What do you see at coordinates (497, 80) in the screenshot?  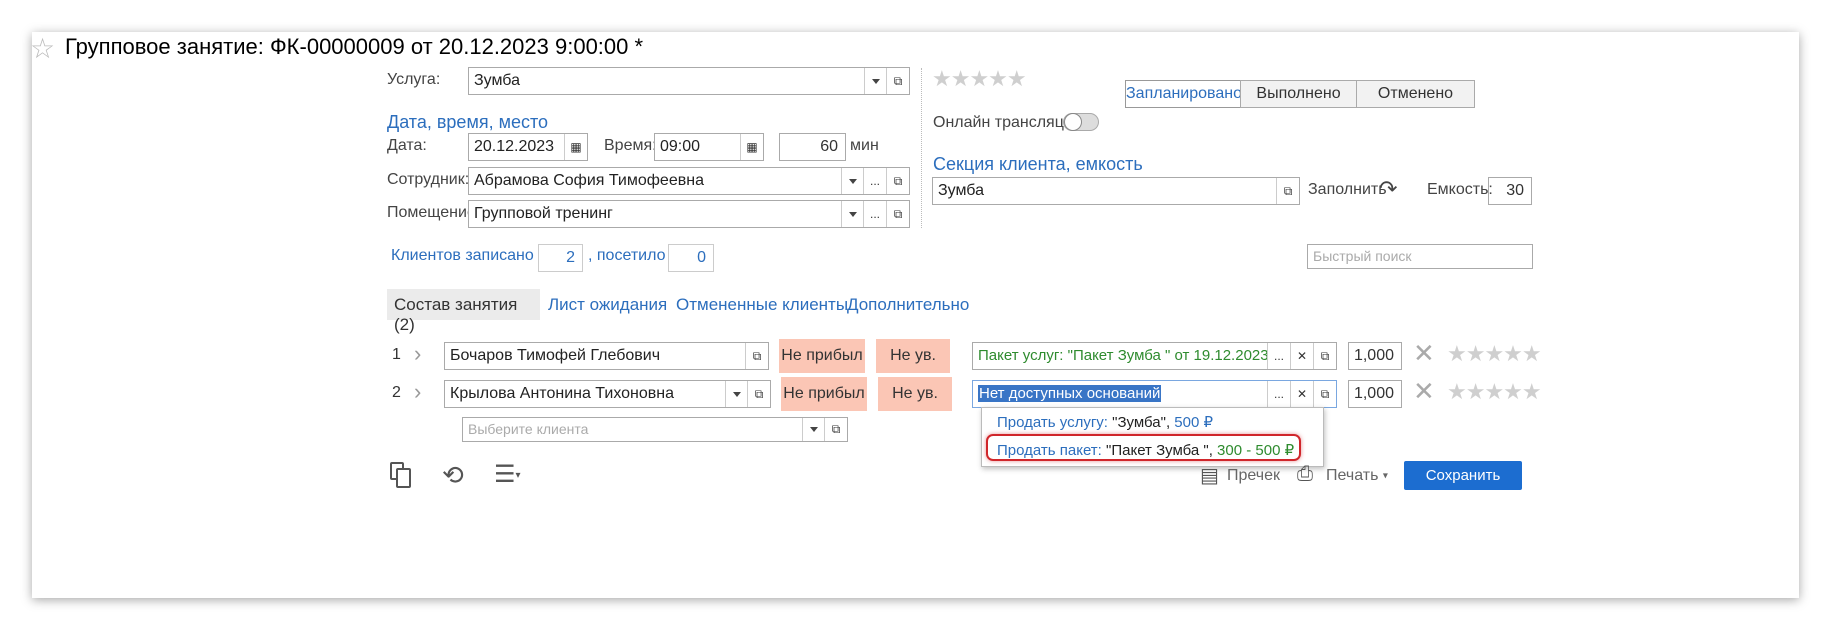 I see `service-value: Зумба` at bounding box center [497, 80].